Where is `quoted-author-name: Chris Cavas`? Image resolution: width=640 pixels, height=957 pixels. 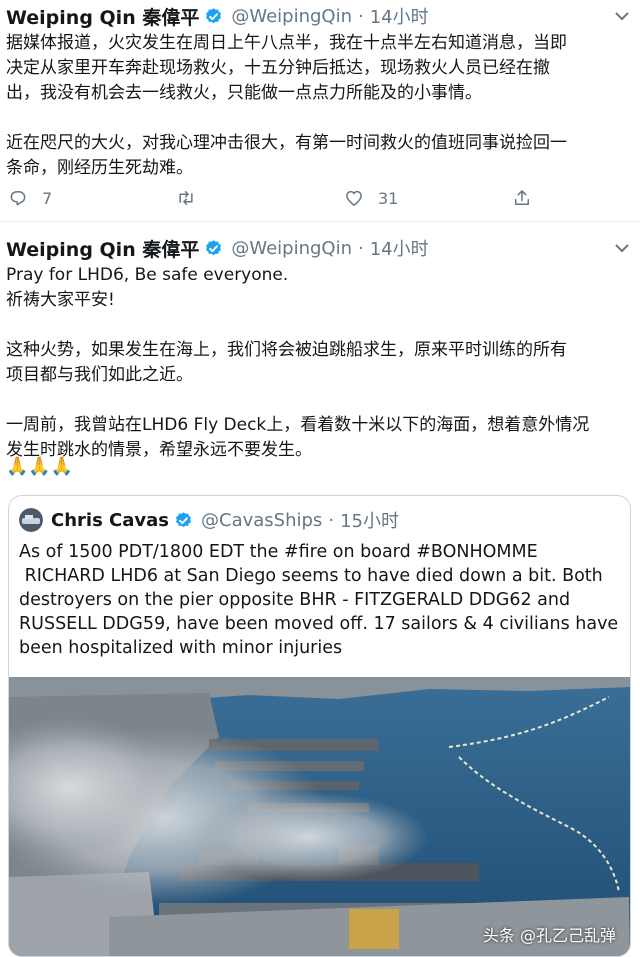 quoted-author-name: Chris Cavas is located at coordinates (110, 520).